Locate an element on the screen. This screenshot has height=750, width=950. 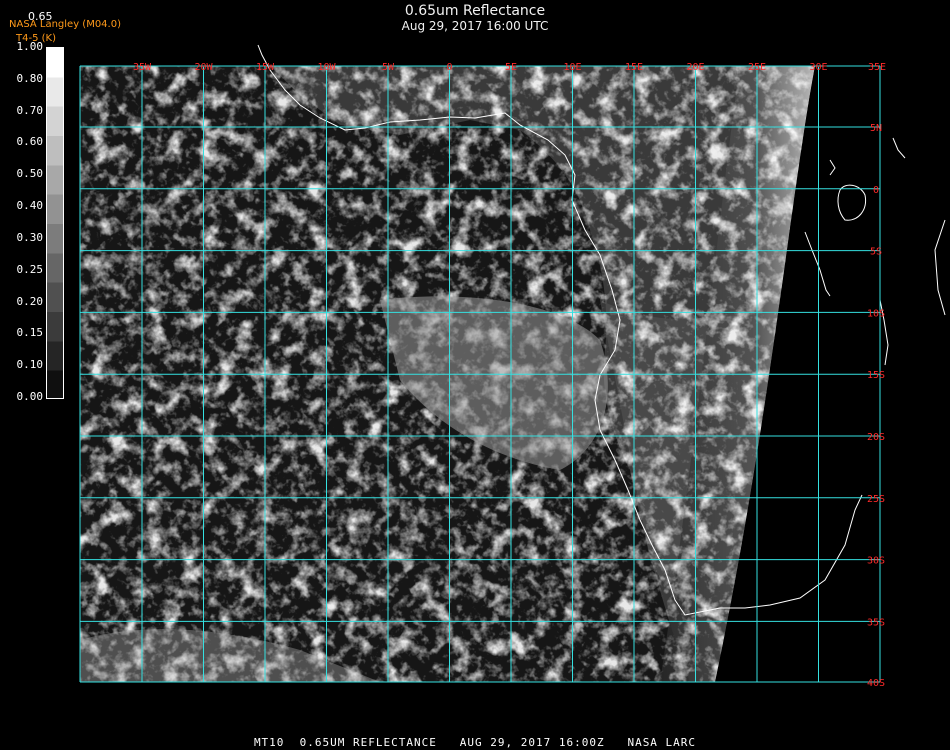
latitude-label: 35S is located at coordinates (876, 622).